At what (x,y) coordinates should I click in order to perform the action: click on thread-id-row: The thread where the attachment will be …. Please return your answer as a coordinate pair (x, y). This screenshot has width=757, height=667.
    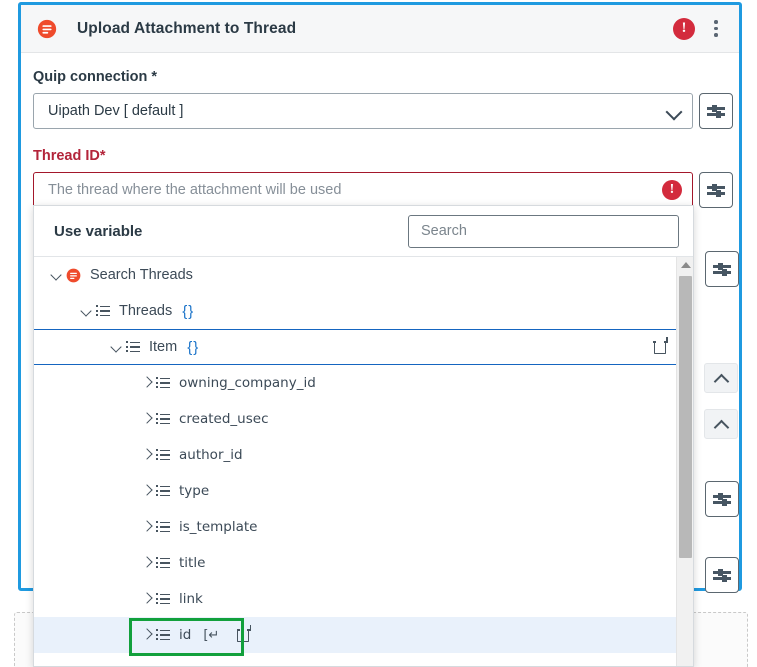
    Looking at the image, I should click on (383, 190).